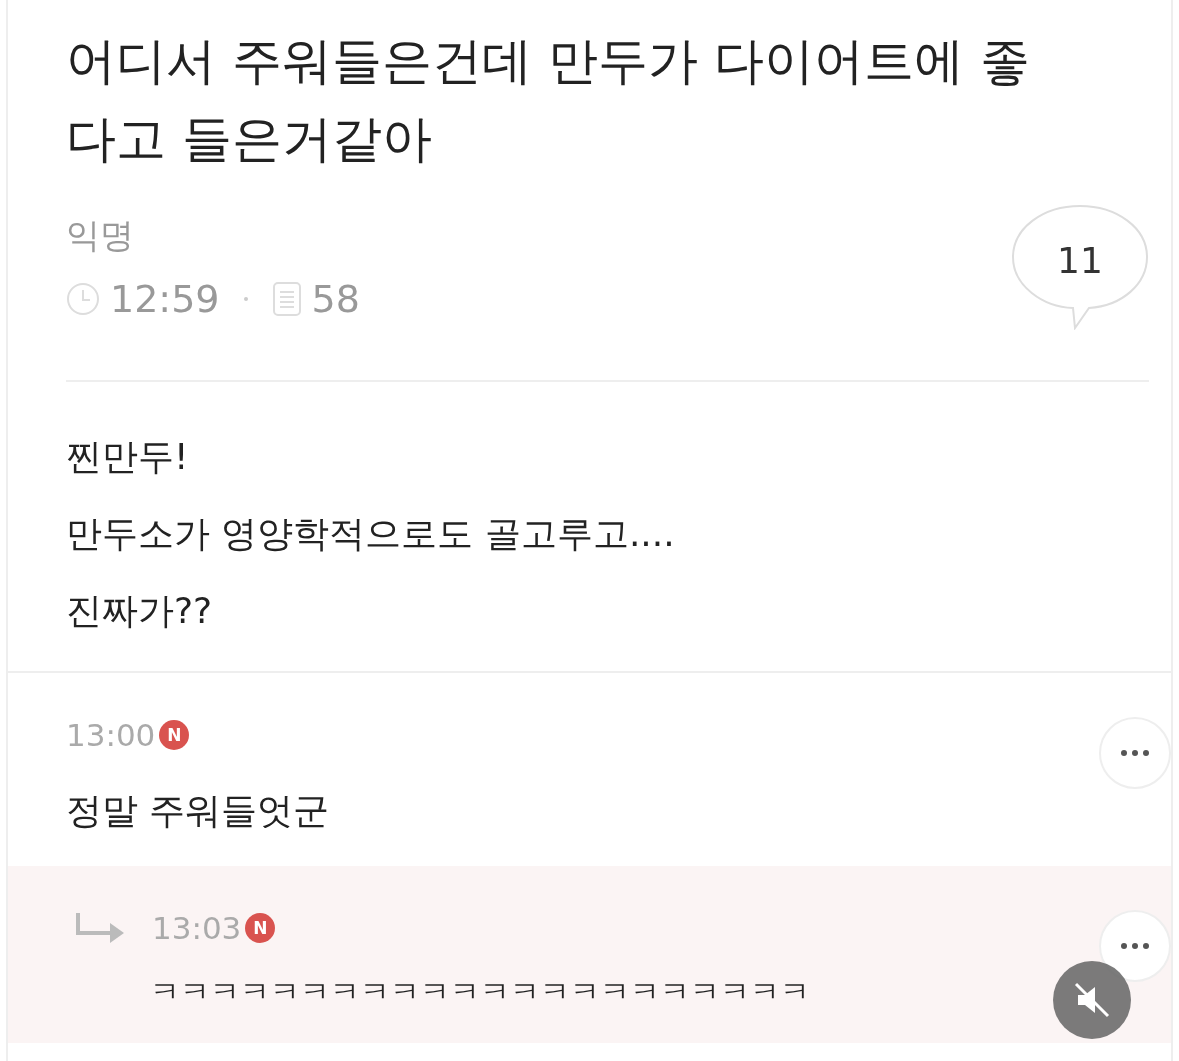 The width and height of the screenshot is (1179, 1061). Describe the element at coordinates (100, 235) in the screenshot. I see `author-name: 익명` at that location.